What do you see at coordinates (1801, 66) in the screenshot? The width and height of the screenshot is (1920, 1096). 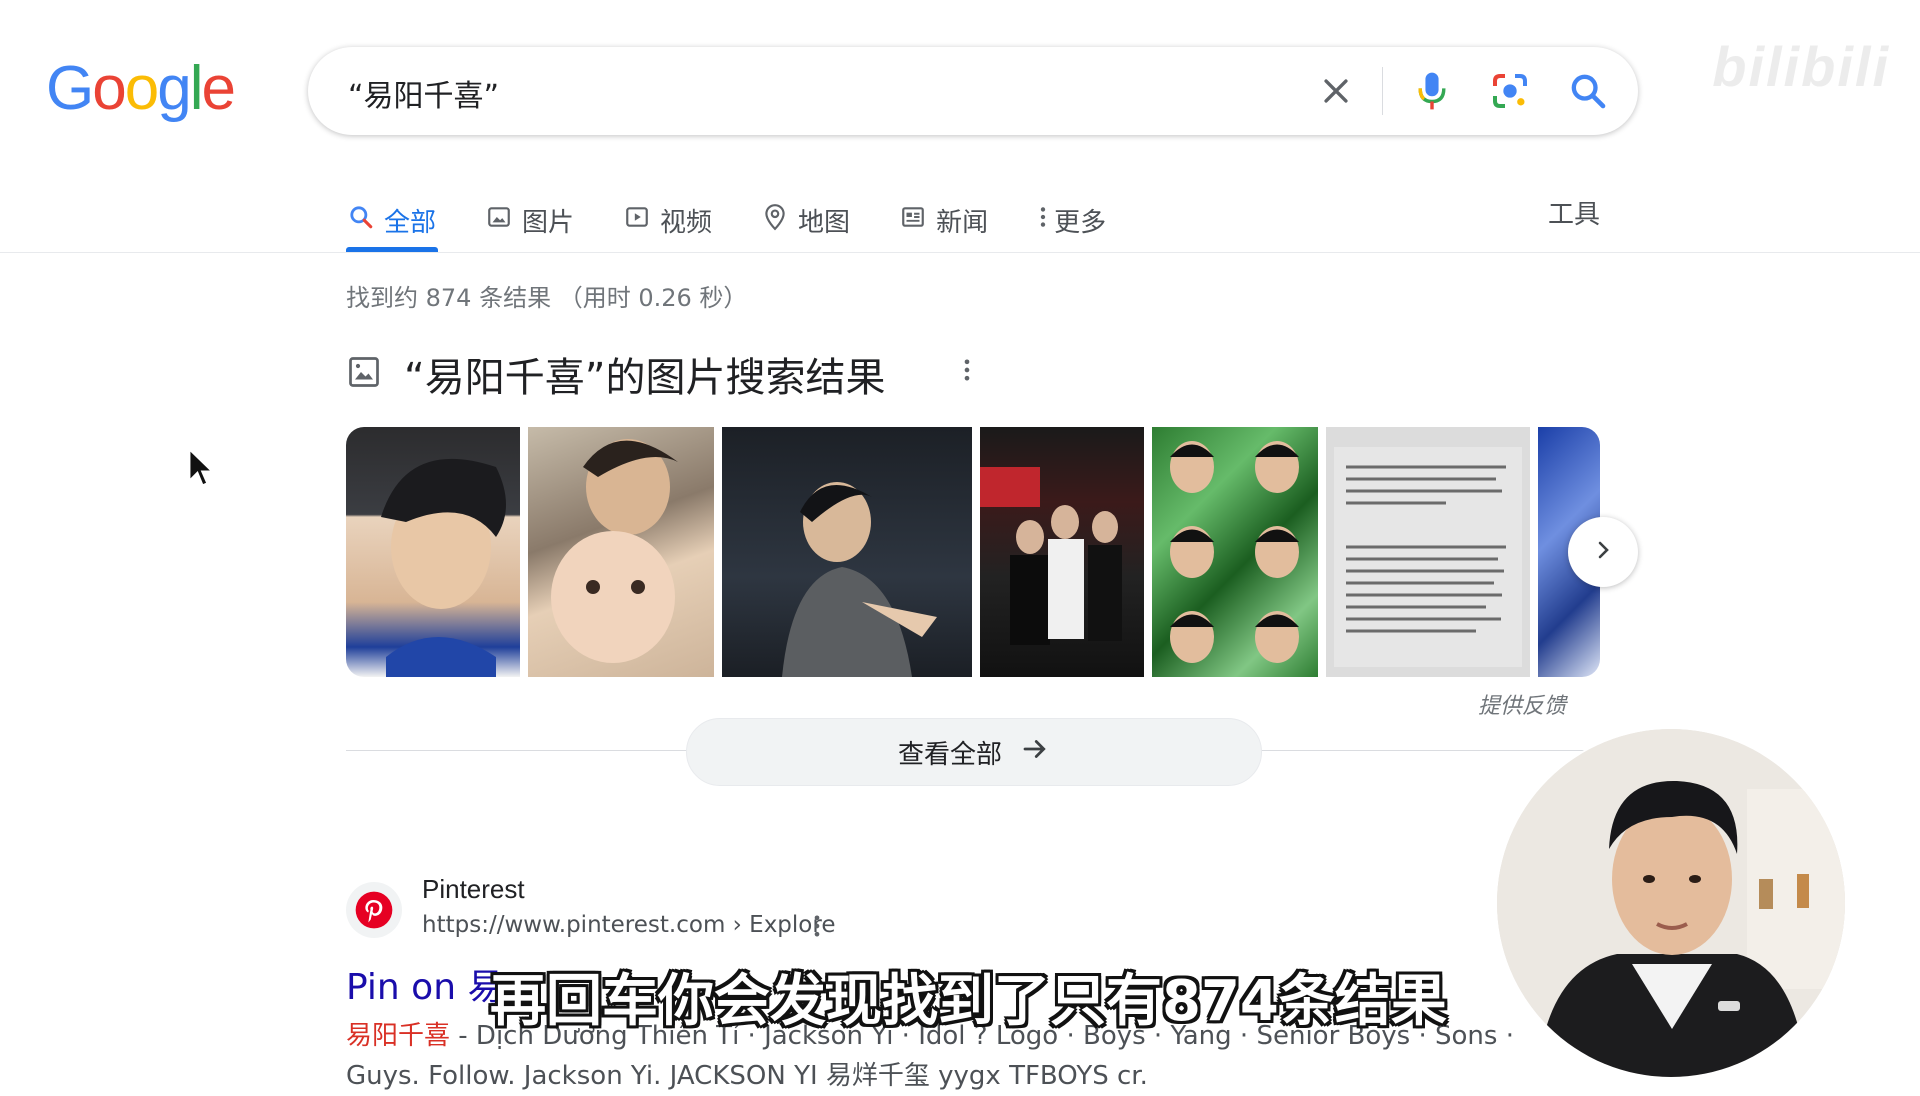 I see `bilibili-watermark: bilibili` at bounding box center [1801, 66].